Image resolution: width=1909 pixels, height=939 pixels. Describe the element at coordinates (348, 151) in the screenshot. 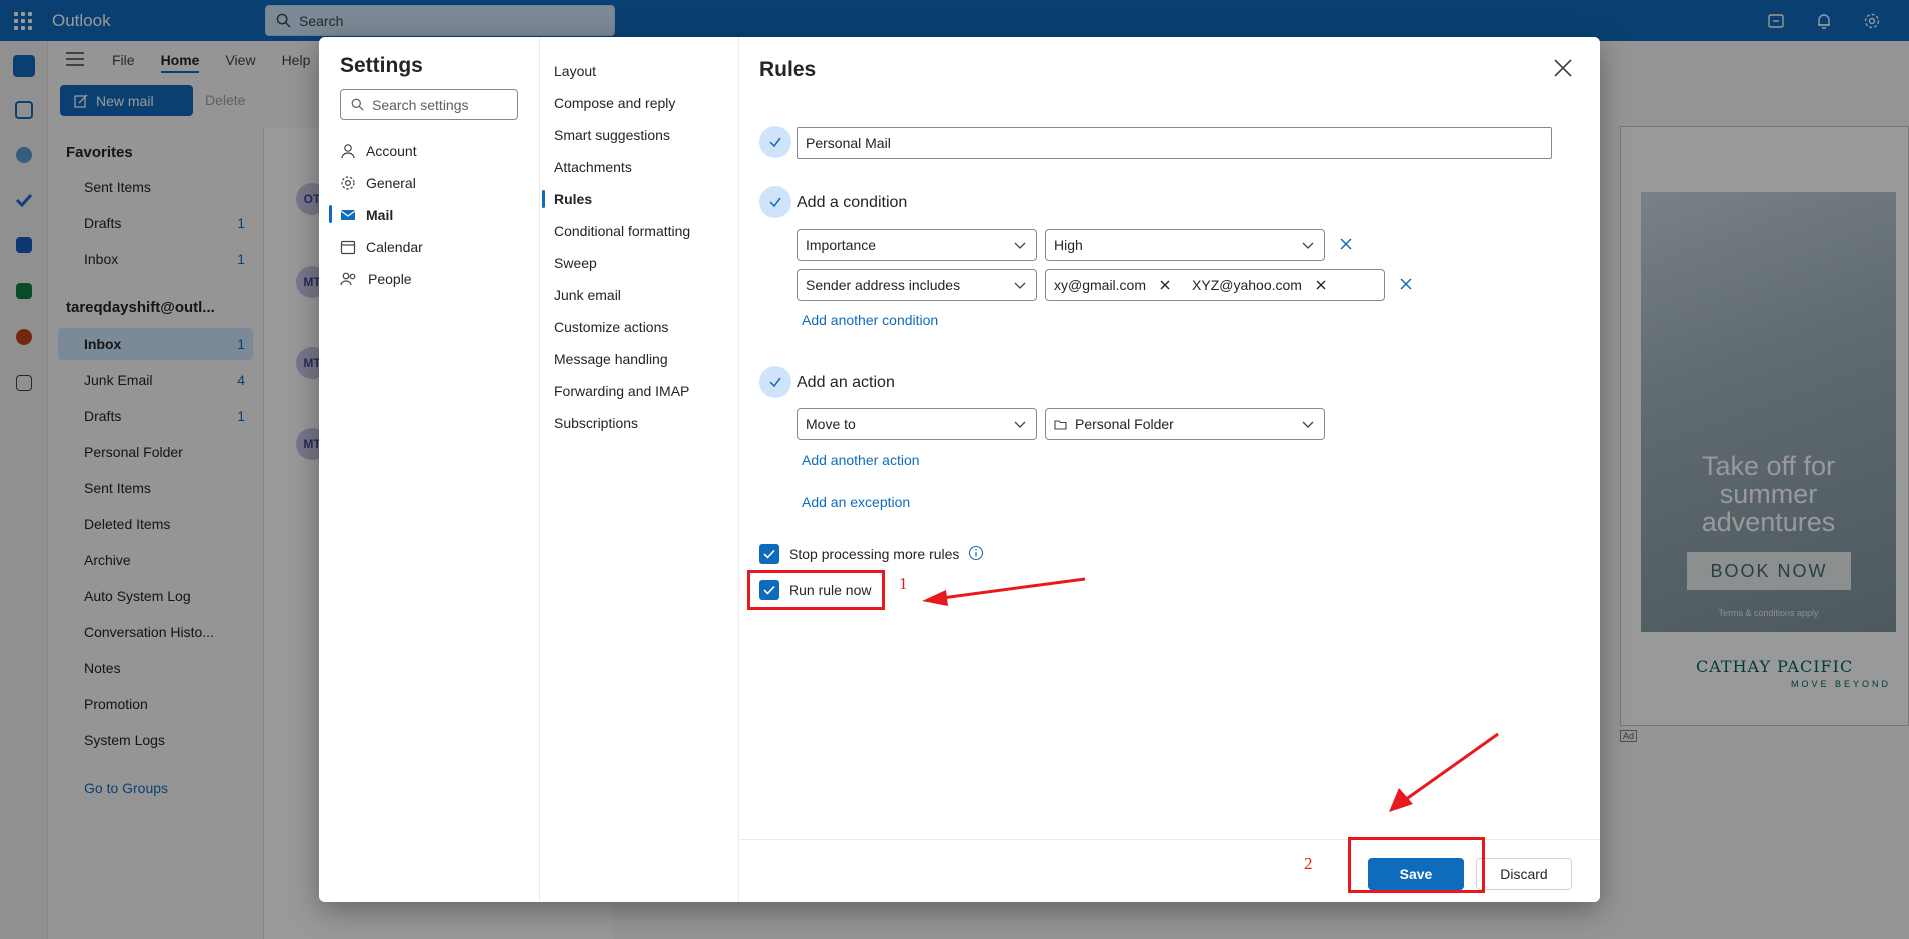

I see `person-icon` at that location.